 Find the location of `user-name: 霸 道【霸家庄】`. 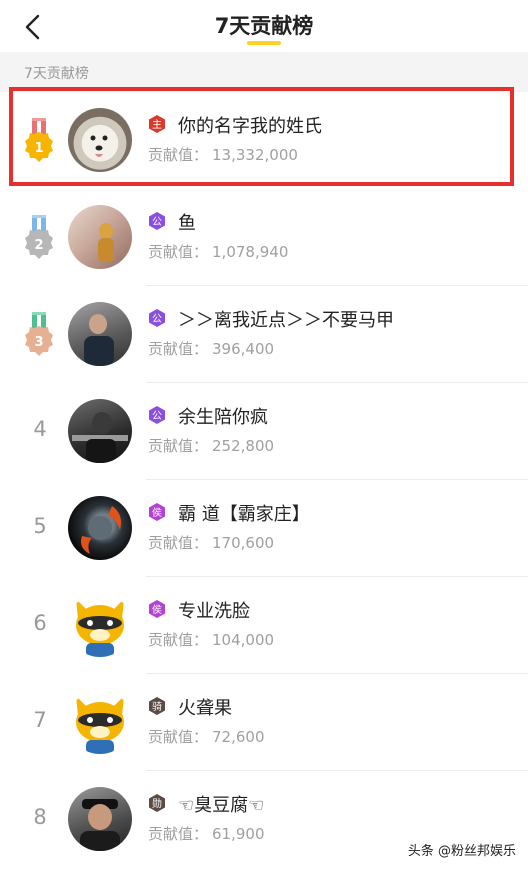

user-name: 霸 道【霸家庄】 is located at coordinates (244, 513).